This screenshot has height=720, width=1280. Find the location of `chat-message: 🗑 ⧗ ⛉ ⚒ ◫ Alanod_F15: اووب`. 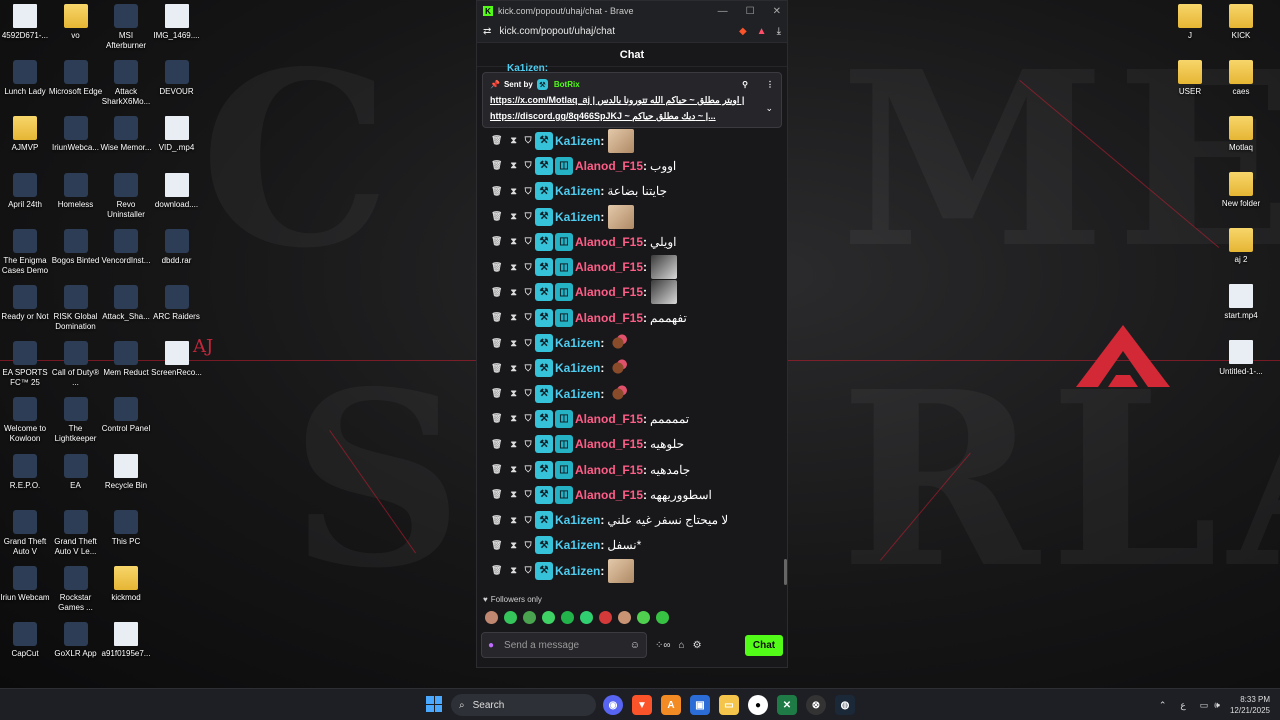

chat-message: 🗑 ⧗ ⛉ ⚒ ◫ Alanod_F15: اووب is located at coordinates (632, 165).